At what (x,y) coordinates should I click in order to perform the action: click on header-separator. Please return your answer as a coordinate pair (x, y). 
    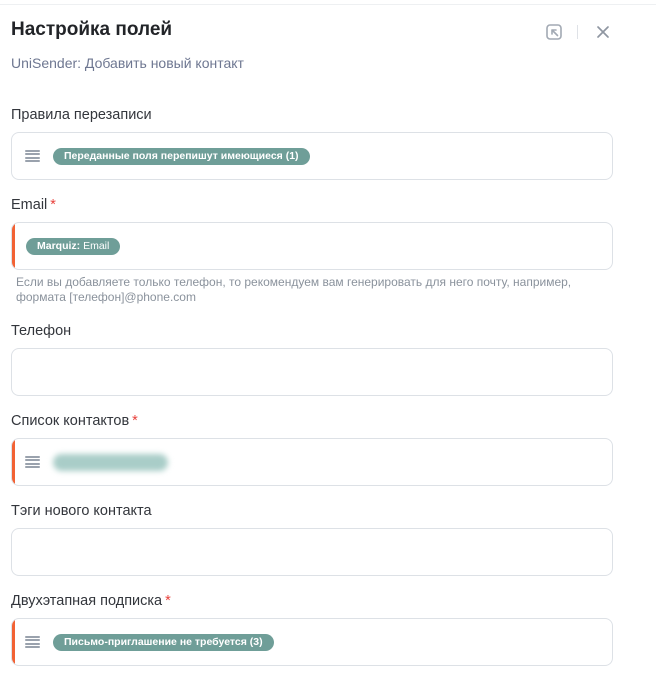
    Looking at the image, I should click on (577, 32).